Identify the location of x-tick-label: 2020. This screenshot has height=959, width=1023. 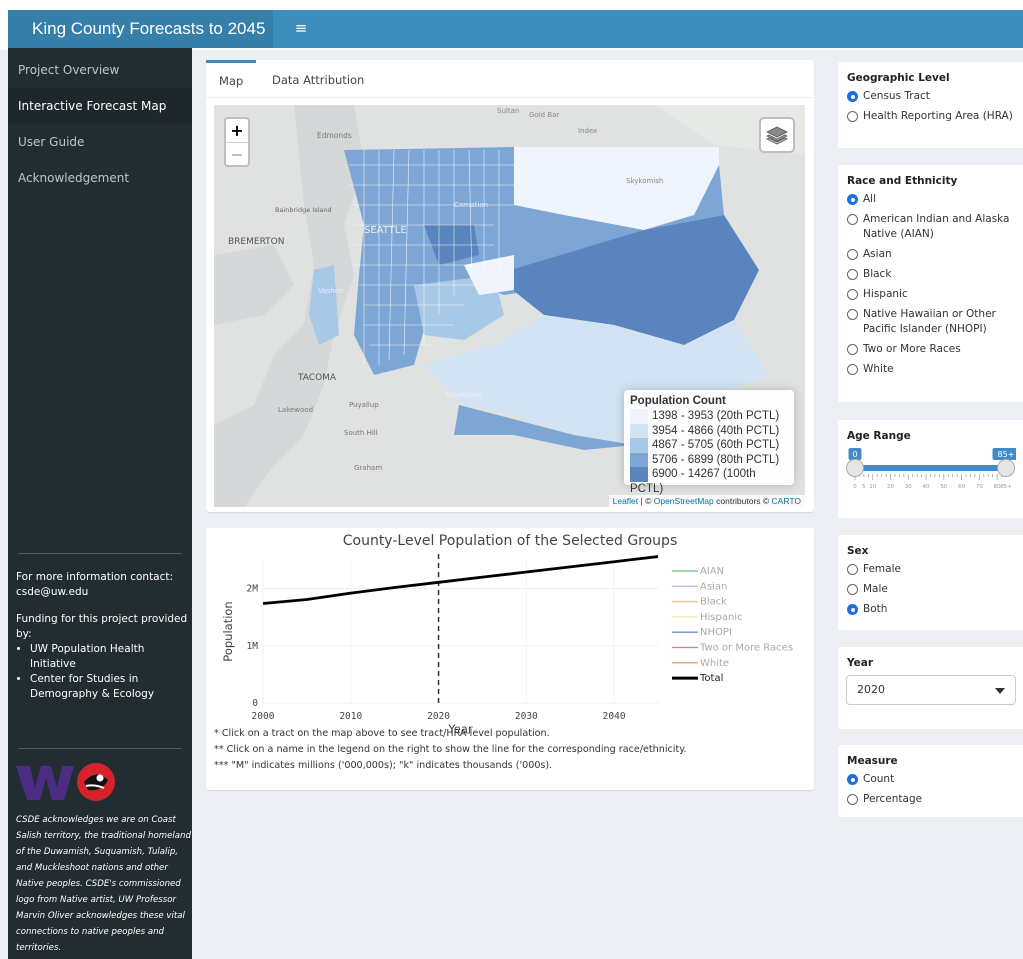
(438, 716).